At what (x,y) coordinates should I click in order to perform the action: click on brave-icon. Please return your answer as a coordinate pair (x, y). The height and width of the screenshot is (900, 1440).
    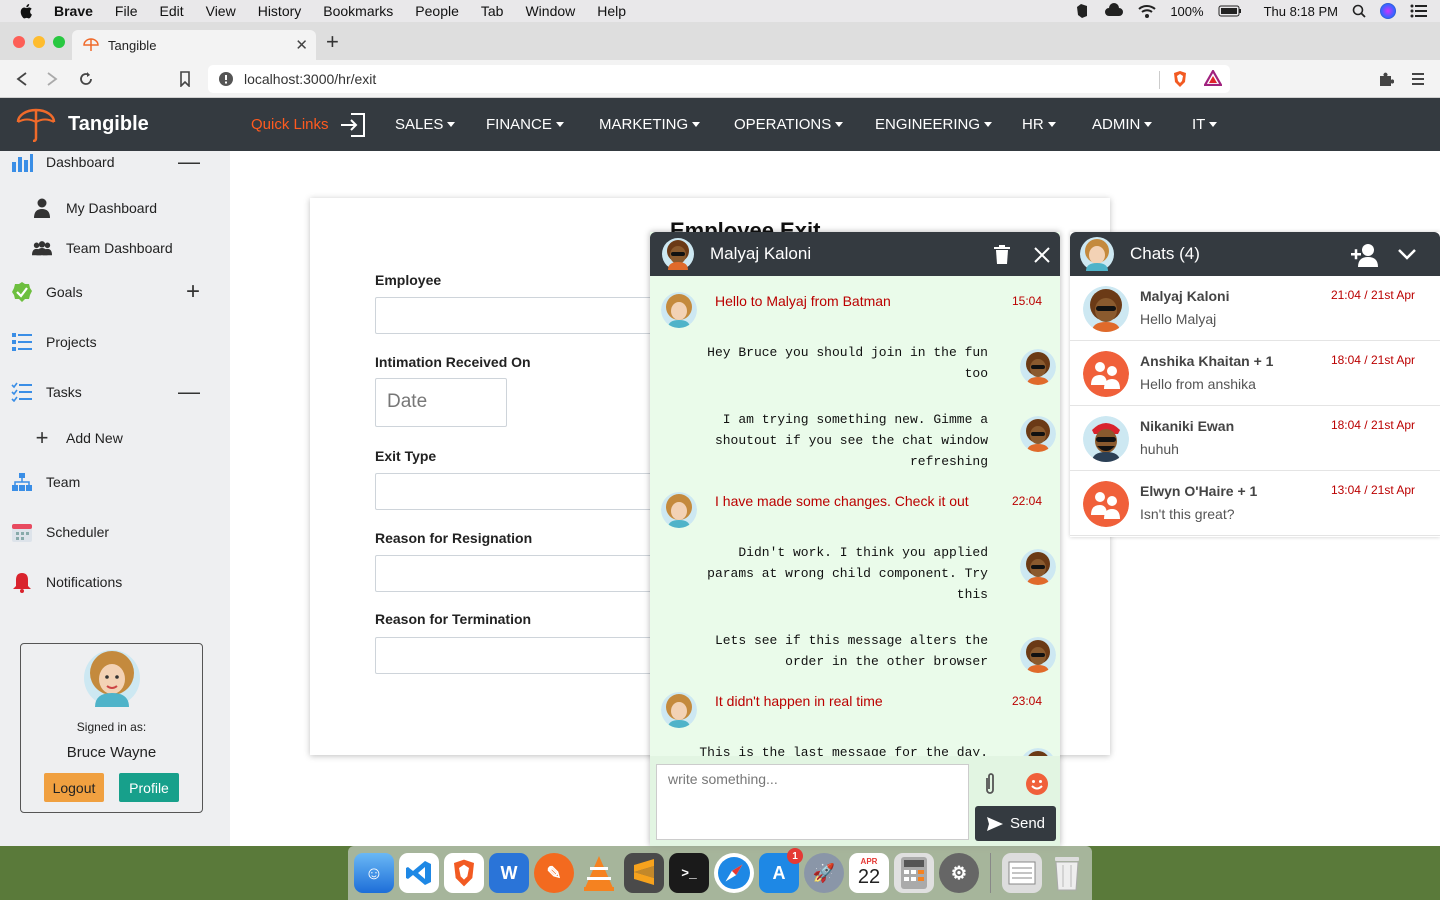
    Looking at the image, I should click on (464, 873).